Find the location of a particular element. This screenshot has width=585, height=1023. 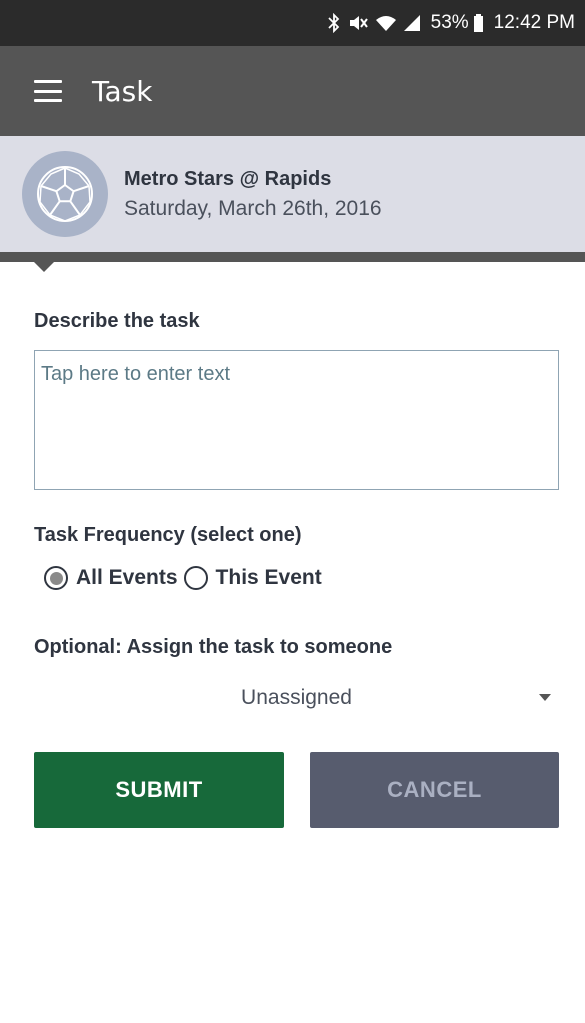

event-title: Metro Stars @ Rapids is located at coordinates (228, 178).